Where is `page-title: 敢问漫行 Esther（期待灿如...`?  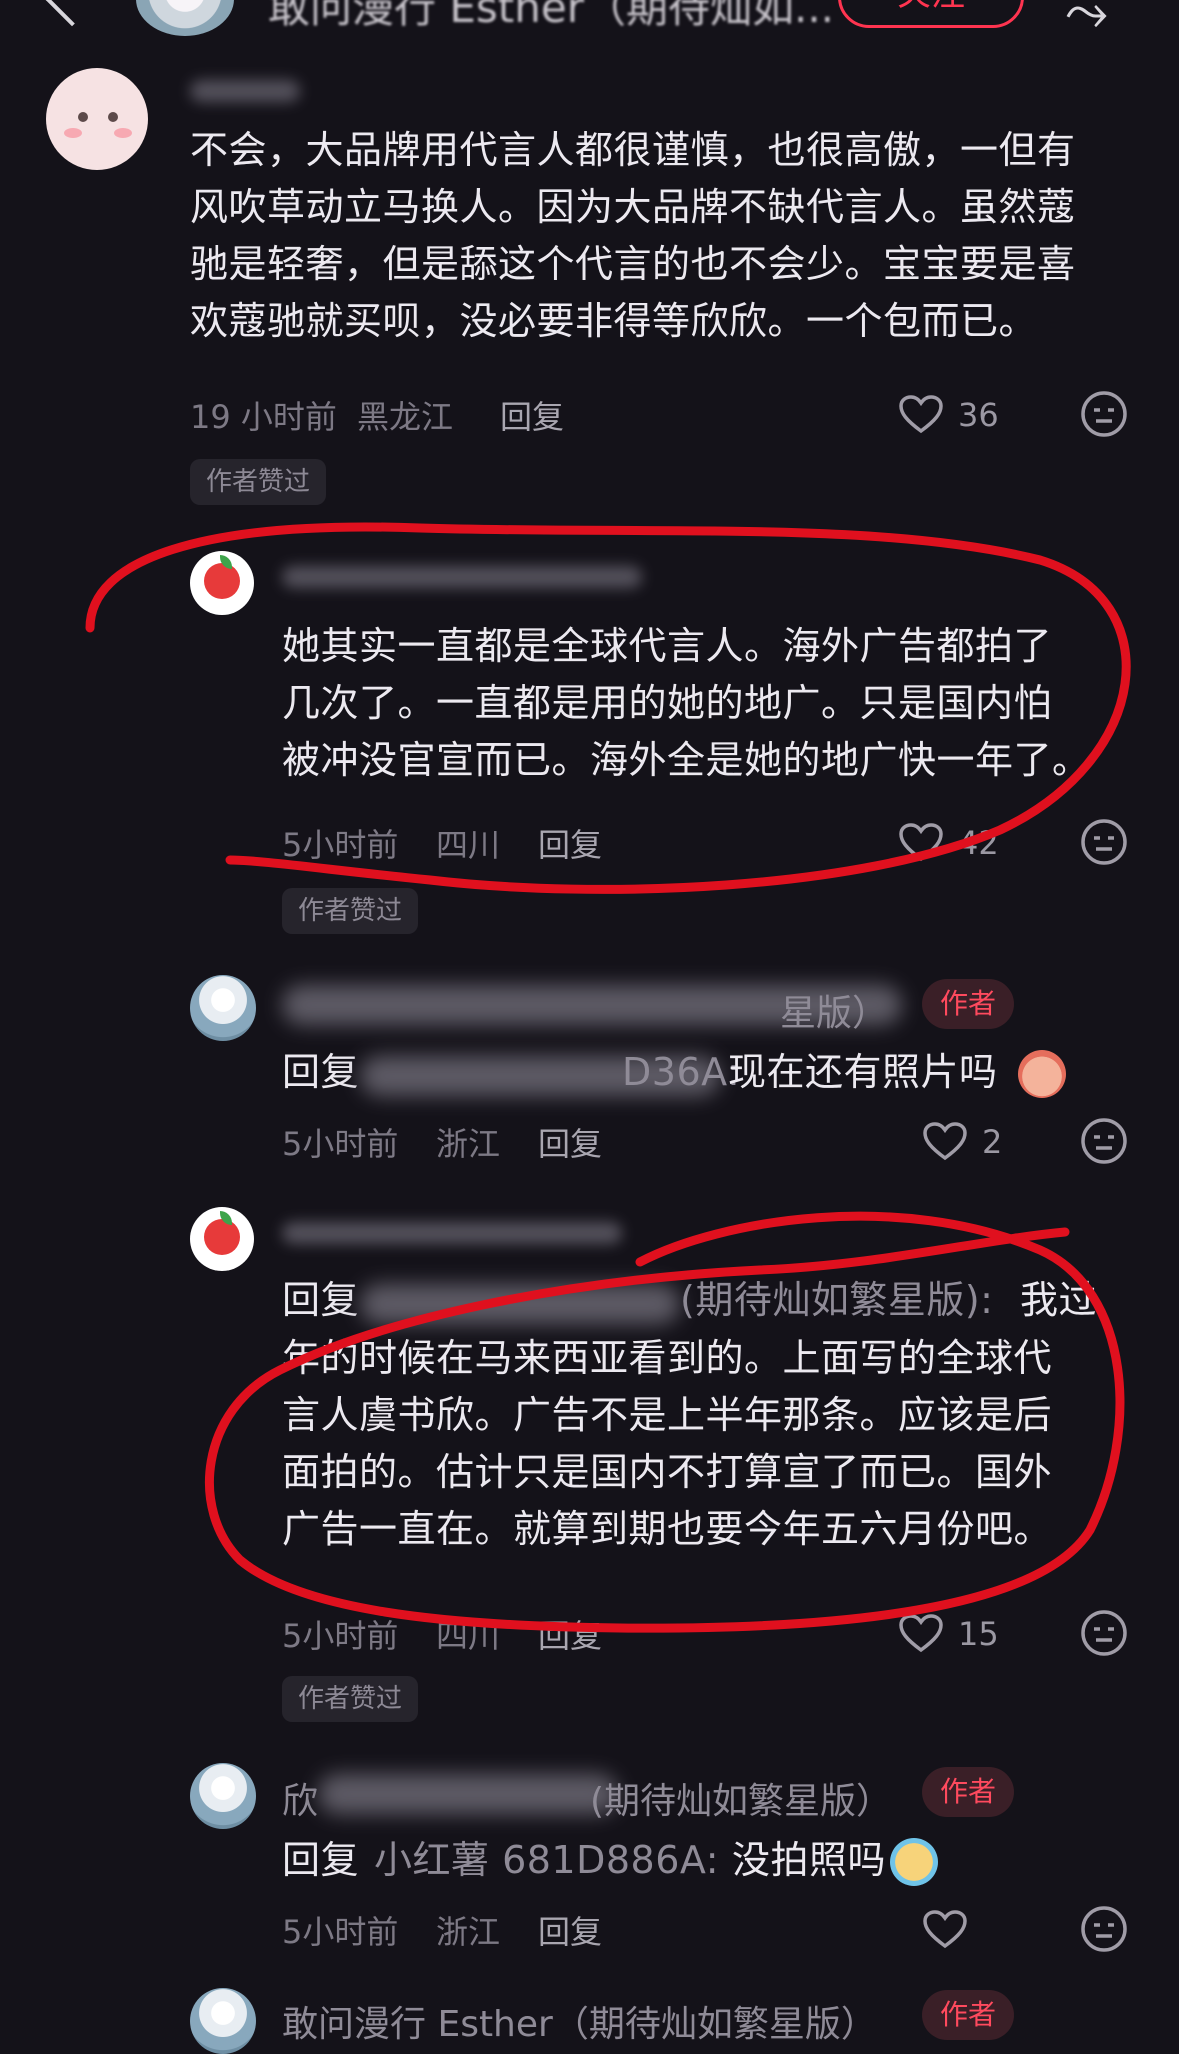
page-title: 敢问漫行 Esther（期待灿如... is located at coordinates (551, 16).